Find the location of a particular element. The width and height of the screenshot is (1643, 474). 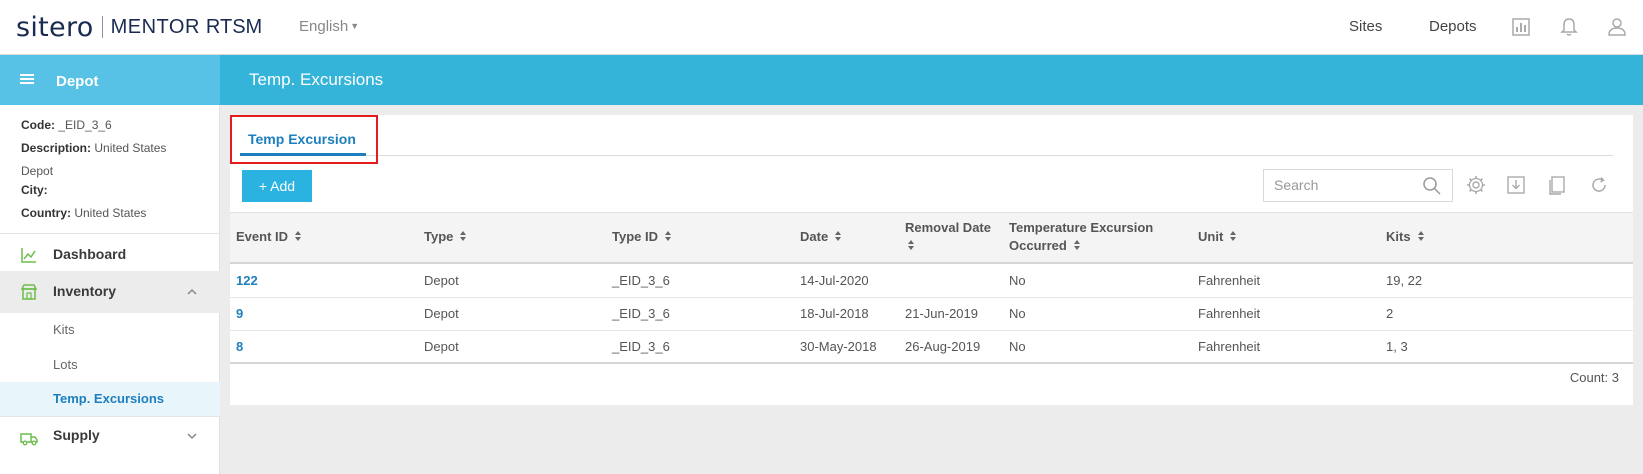

sidebar-item-label: Kits is located at coordinates (64, 329).